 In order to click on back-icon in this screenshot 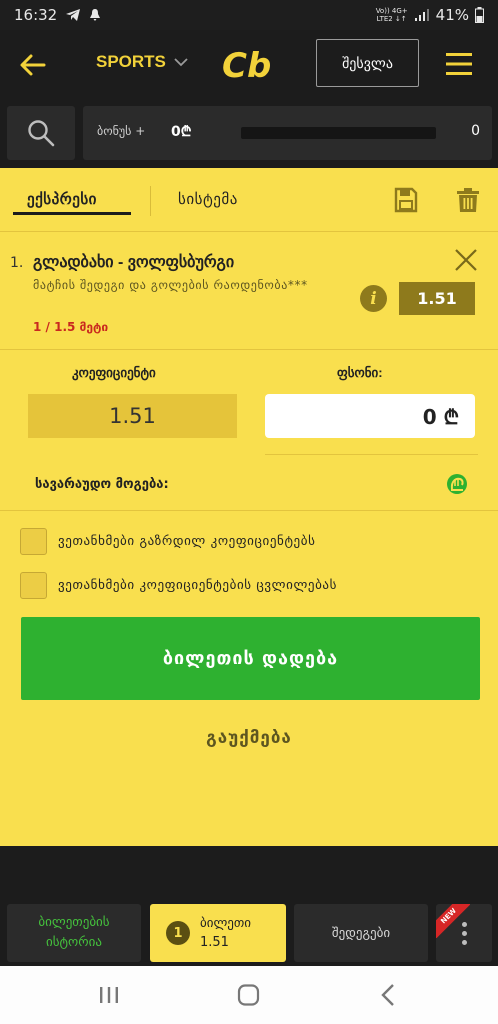, I will do `click(389, 995)`.